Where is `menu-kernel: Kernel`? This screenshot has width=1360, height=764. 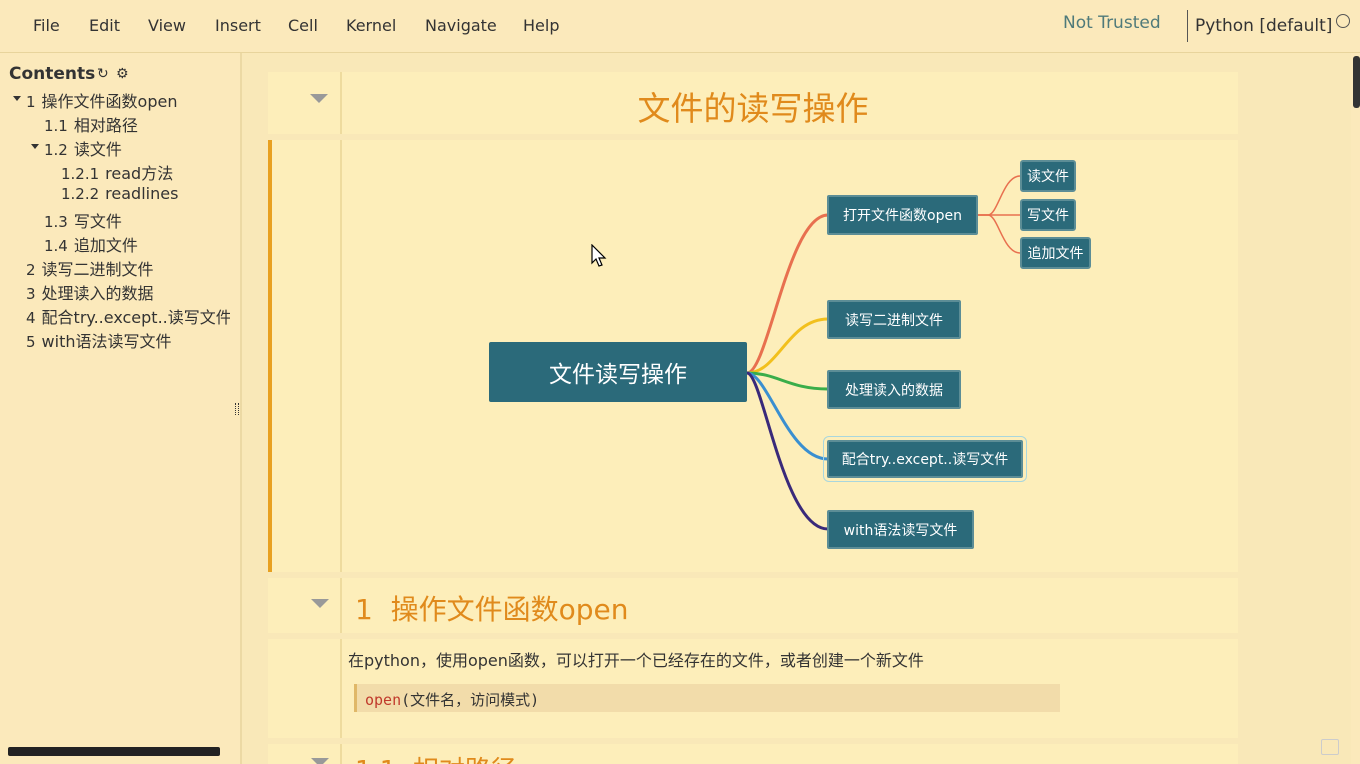 menu-kernel: Kernel is located at coordinates (371, 25).